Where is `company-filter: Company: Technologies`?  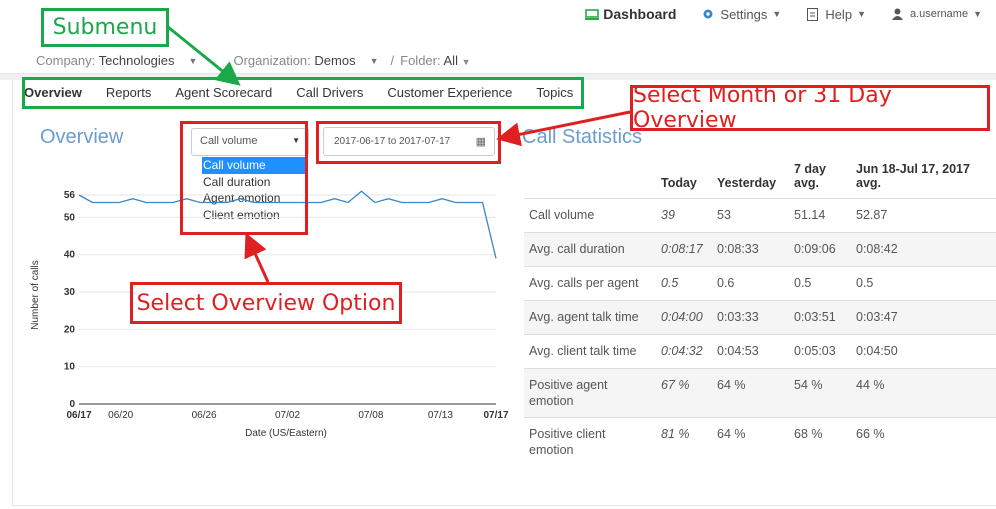 company-filter: Company: Technologies is located at coordinates (105, 60).